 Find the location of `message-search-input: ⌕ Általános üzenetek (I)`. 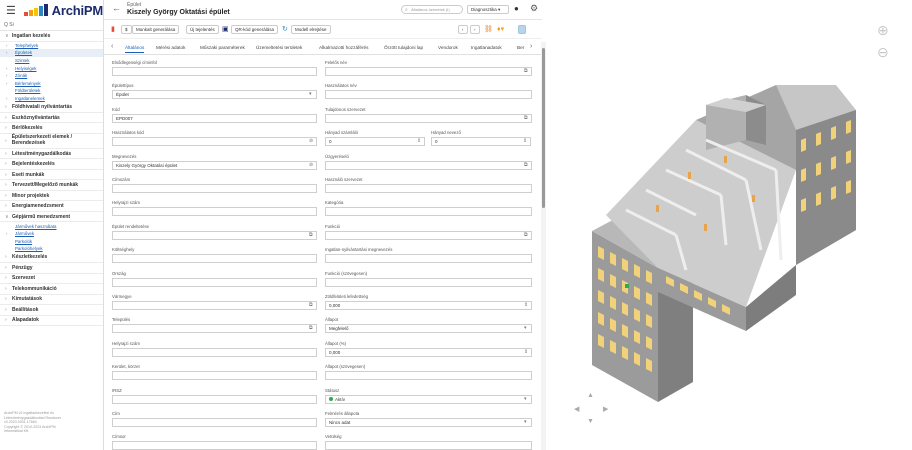

message-search-input: ⌕ Általános üzenetek (I) is located at coordinates (432, 9).